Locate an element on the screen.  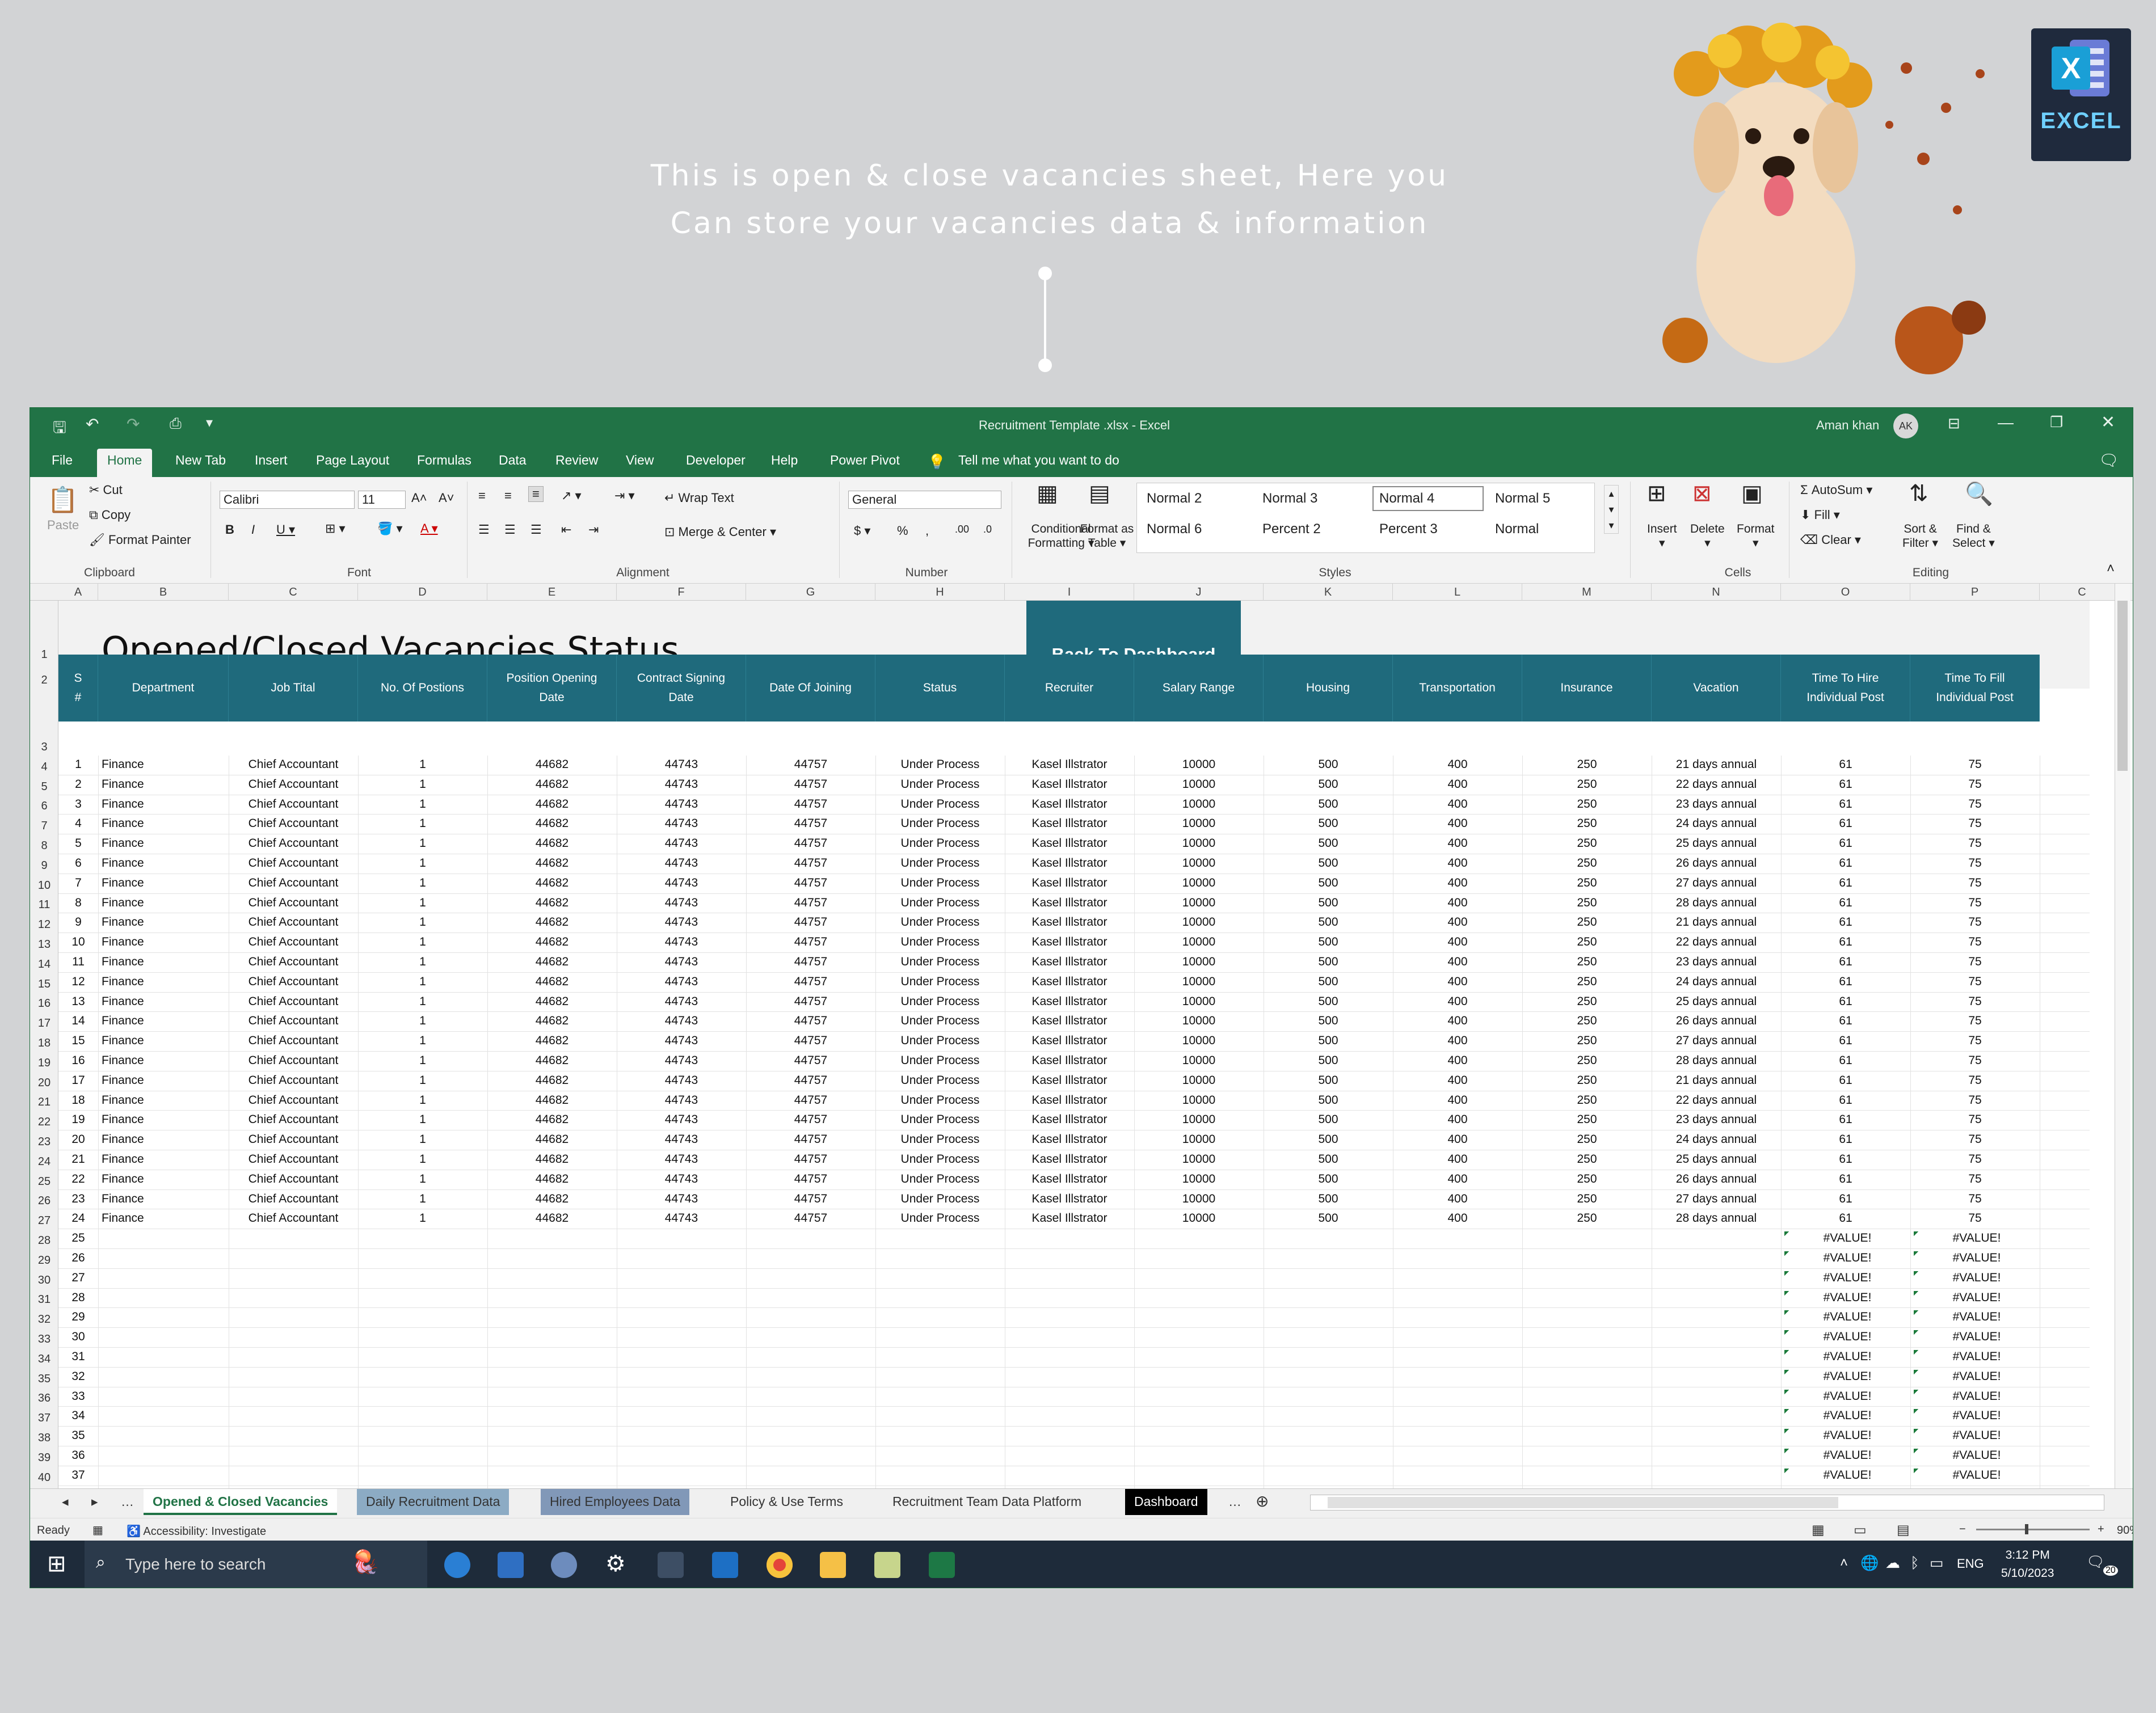
row-header: 17 is located at coordinates (44, 1024).